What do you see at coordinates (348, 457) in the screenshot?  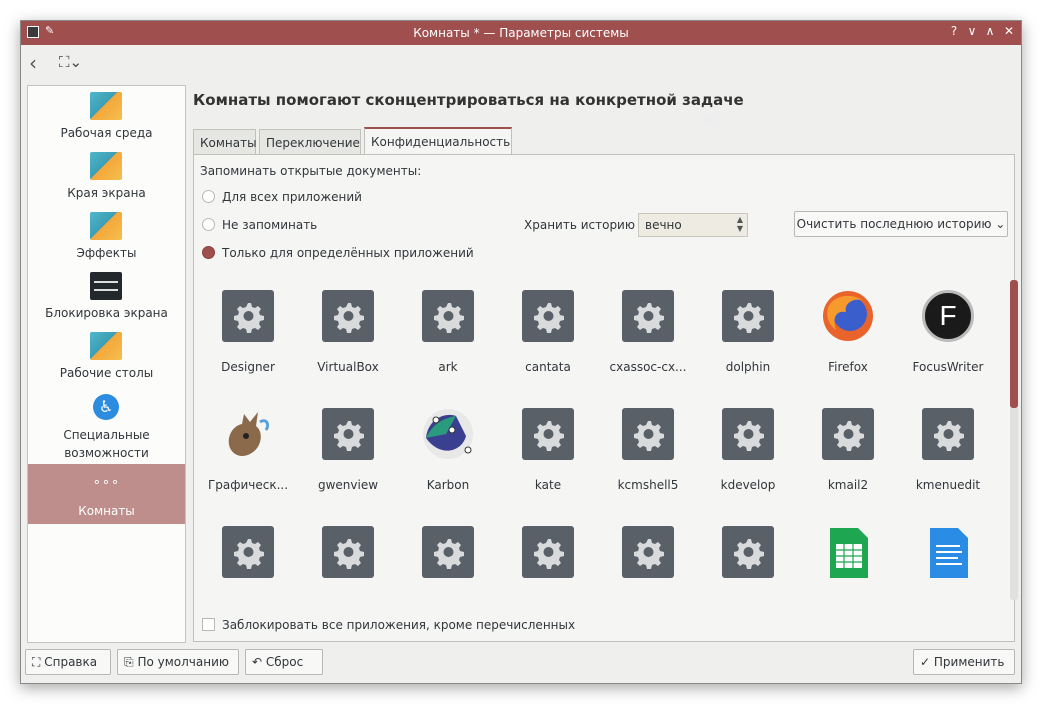 I see `app-item: gwenview` at bounding box center [348, 457].